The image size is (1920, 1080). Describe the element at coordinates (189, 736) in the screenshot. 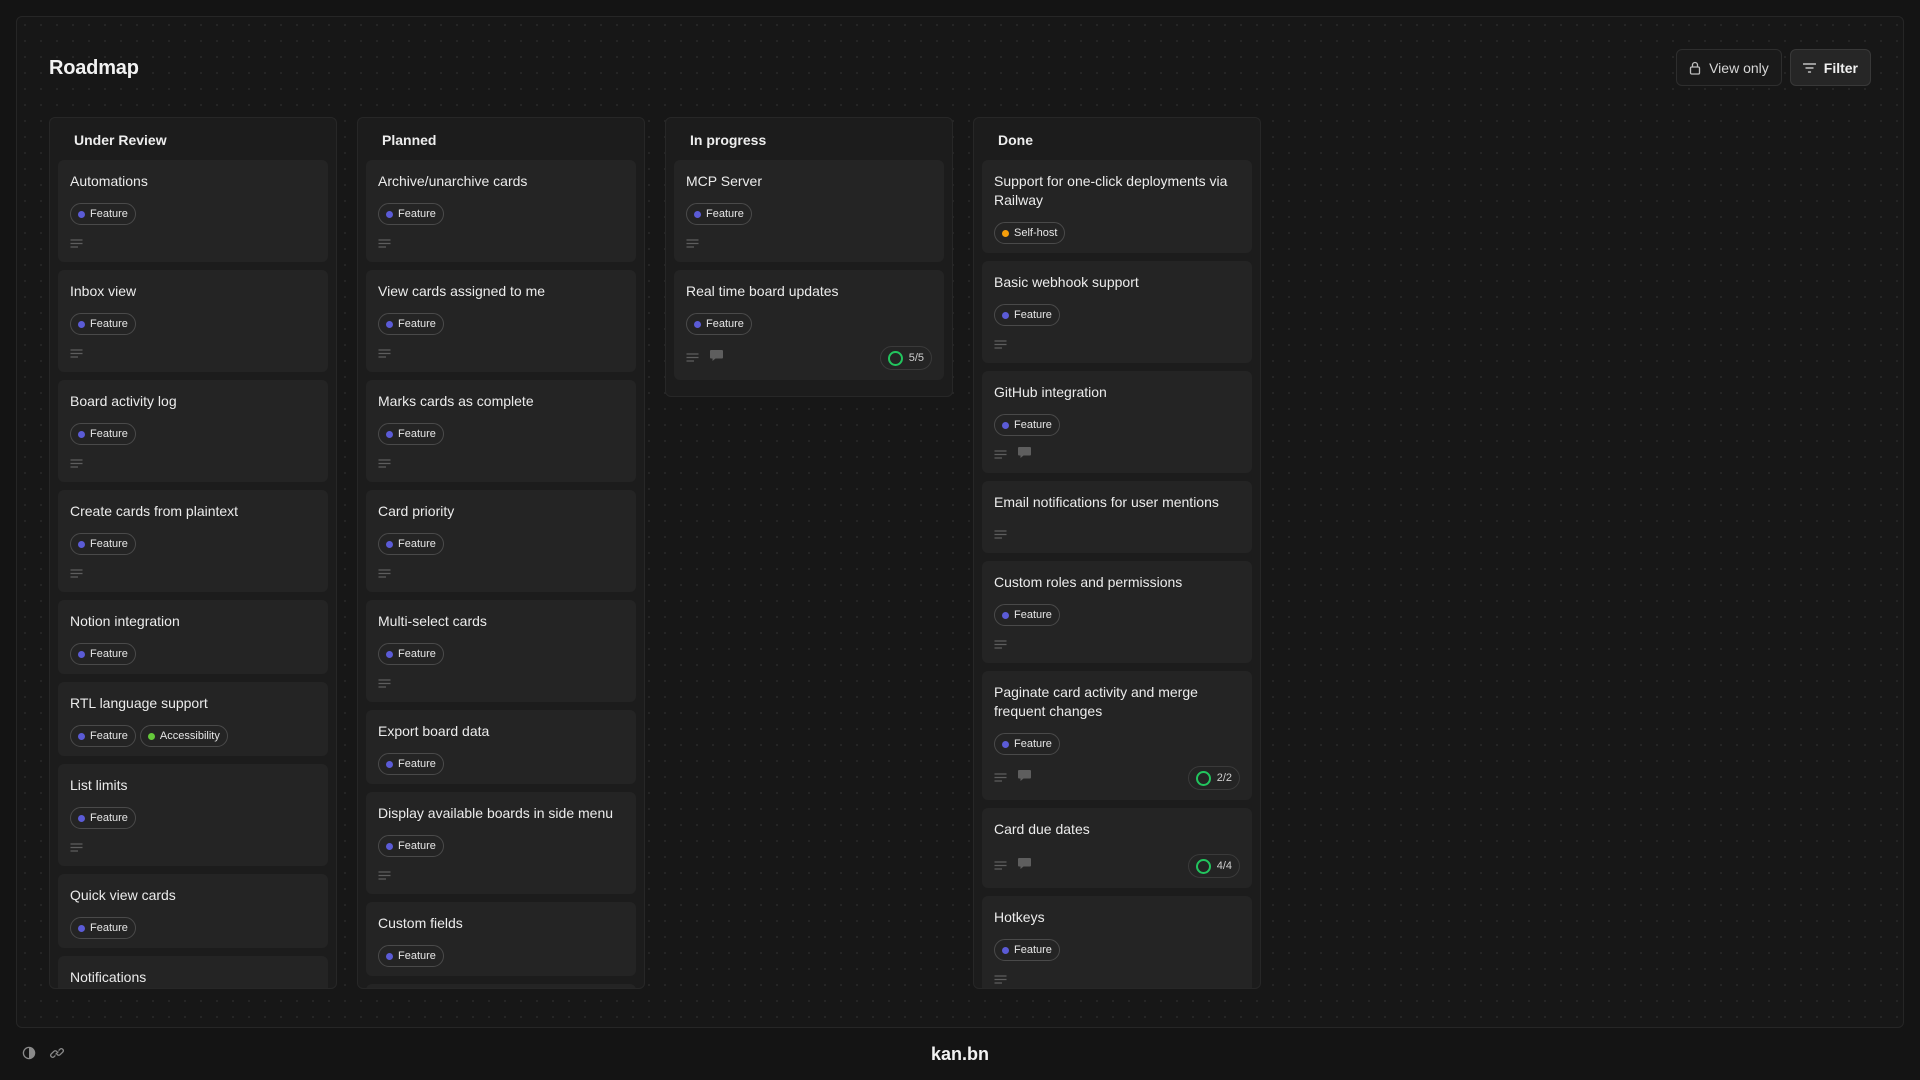

I see `label-text: Accessibility` at that location.